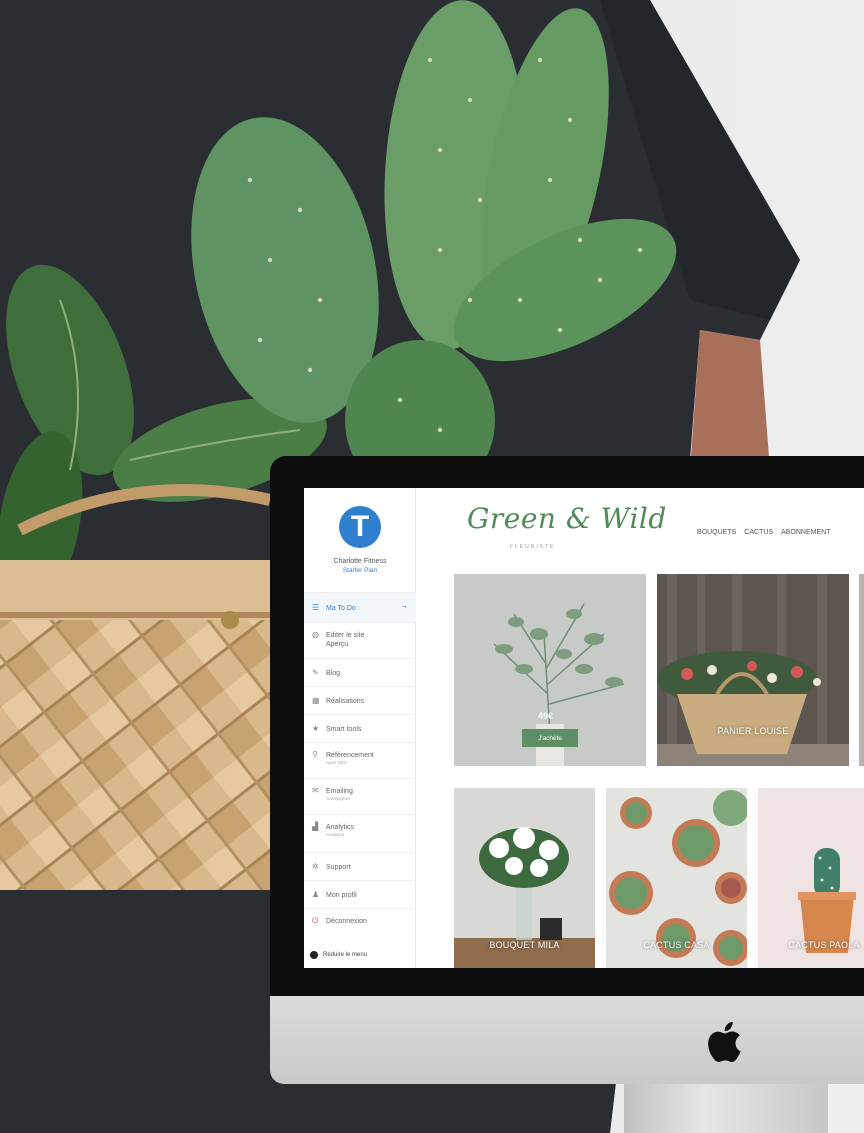 This screenshot has width=864, height=1133. Describe the element at coordinates (567, 1040) in the screenshot. I see `monitor-chin` at that location.